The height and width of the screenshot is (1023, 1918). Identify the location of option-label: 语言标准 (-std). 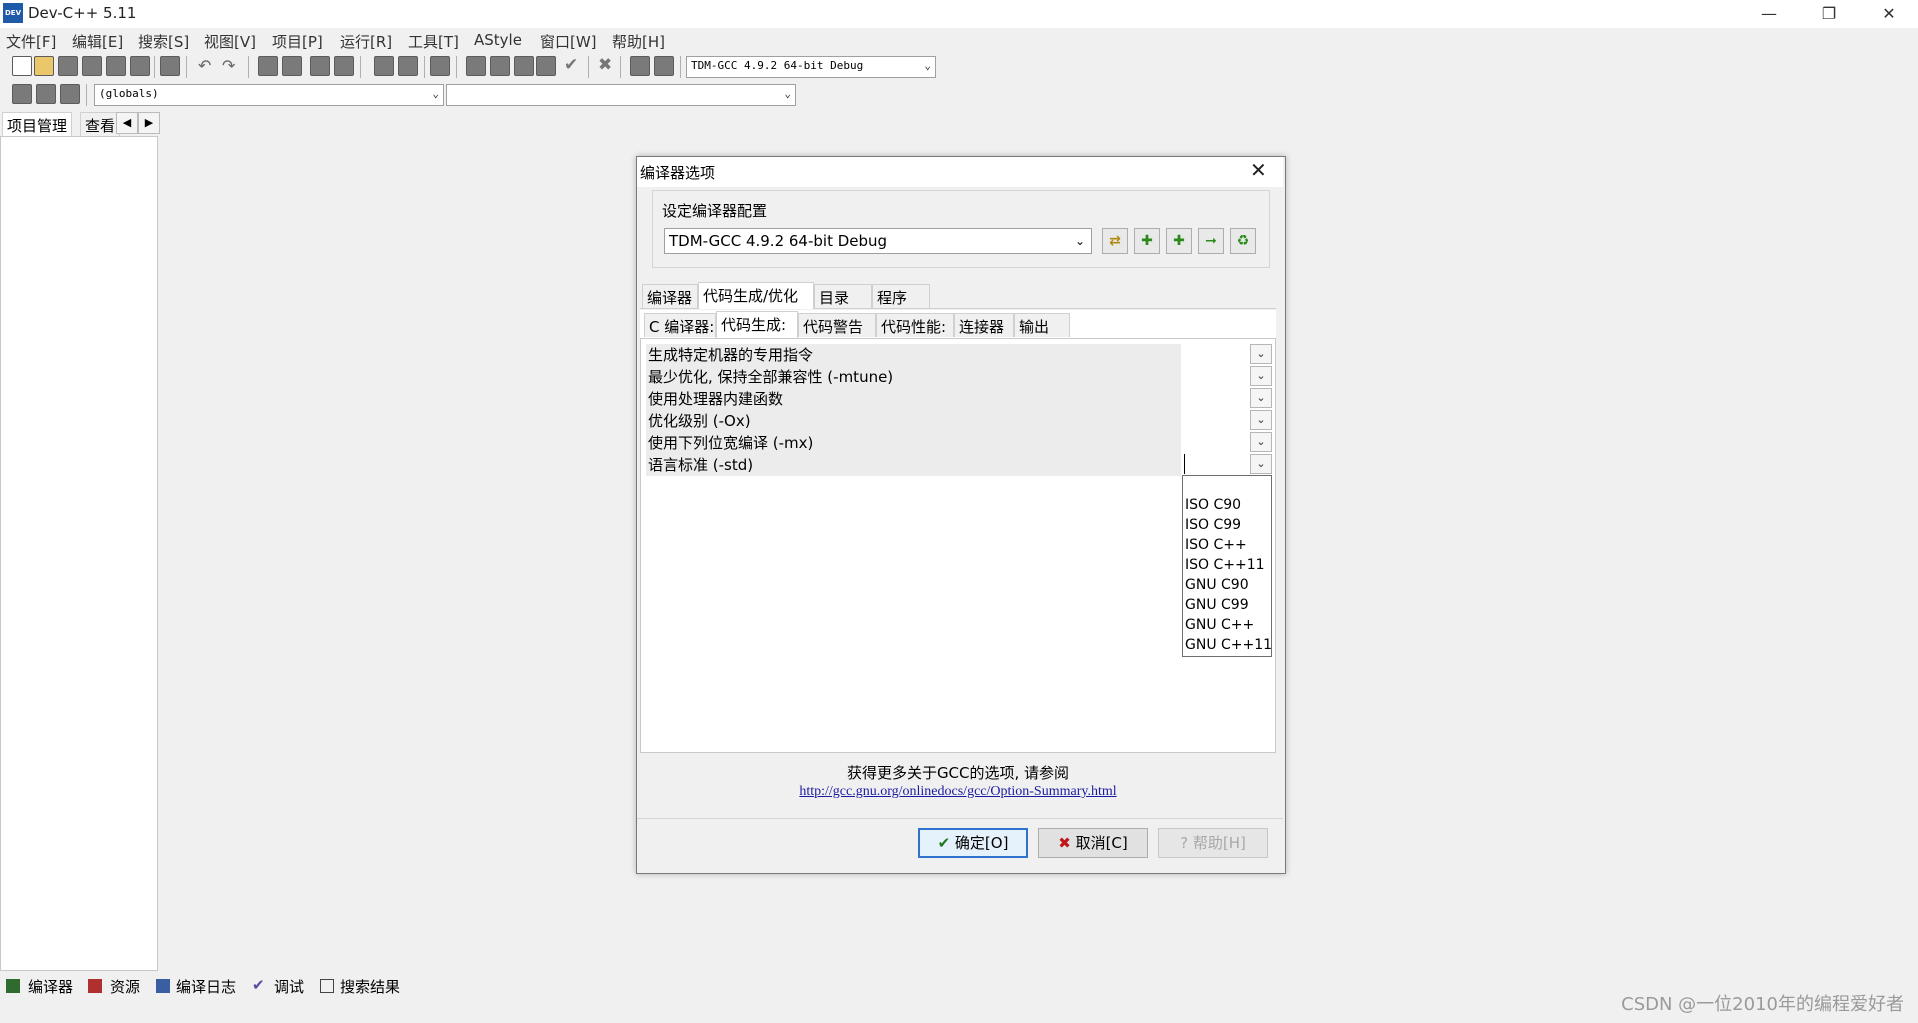
(913, 465).